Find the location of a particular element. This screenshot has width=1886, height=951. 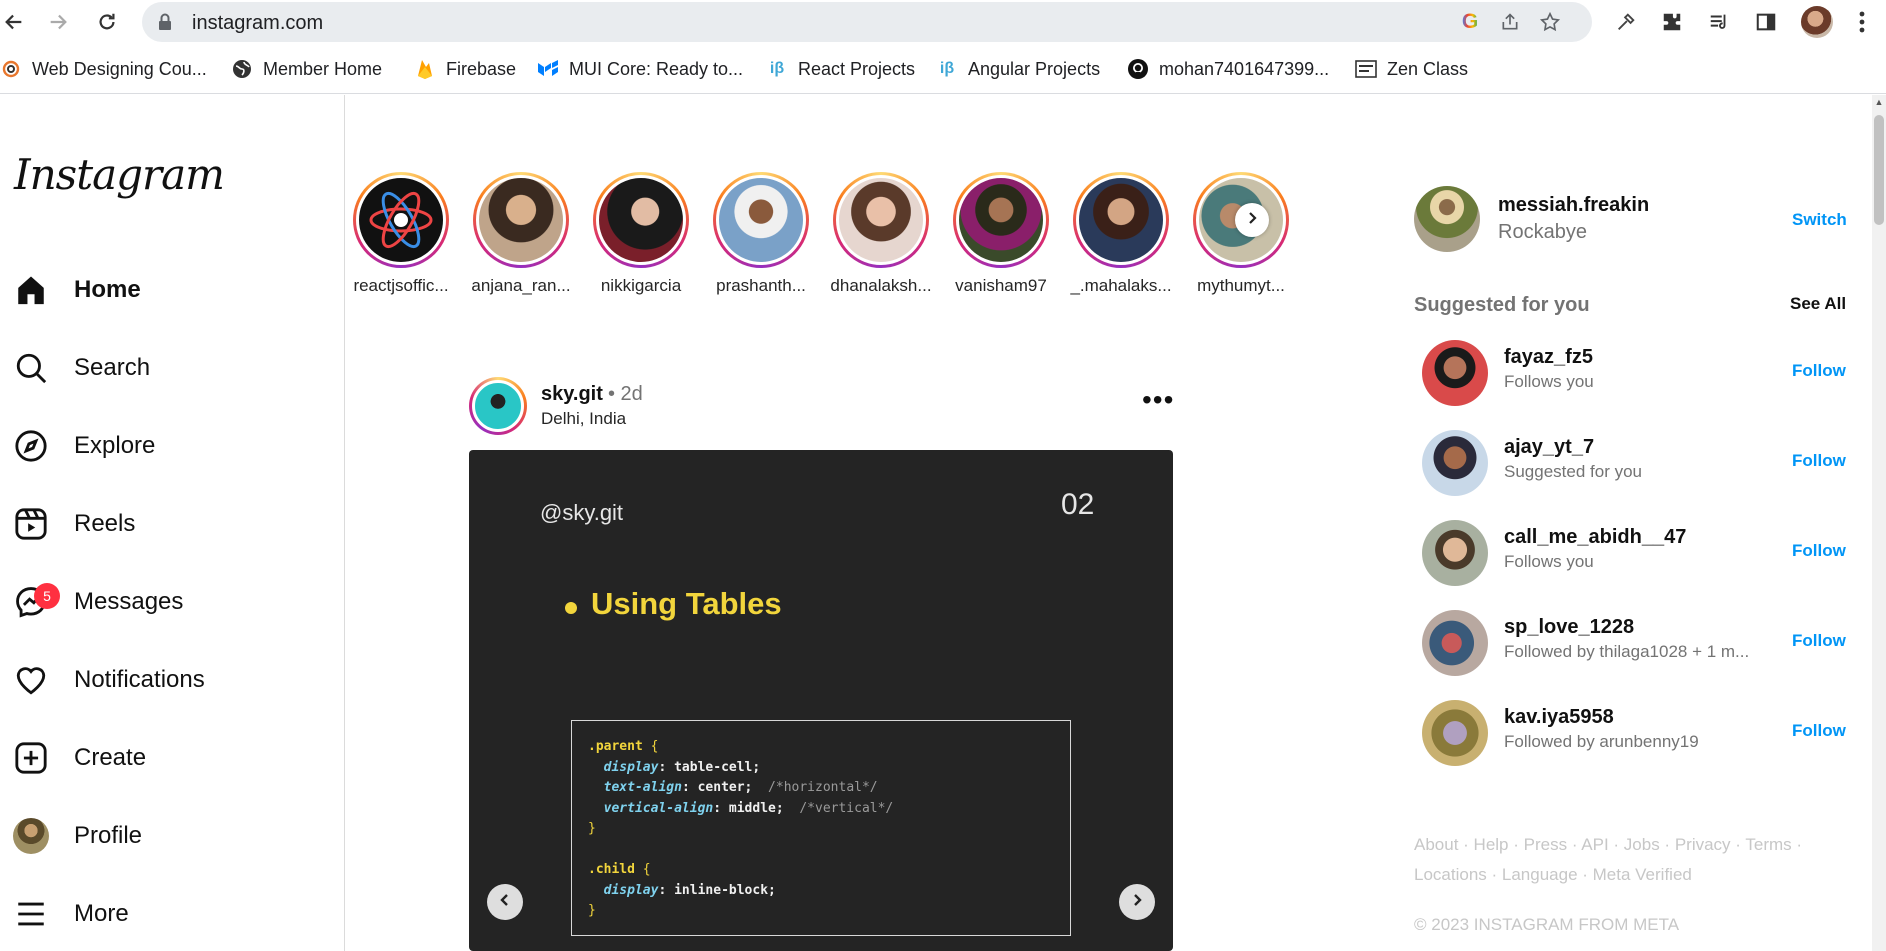

story-item: vanisham97 is located at coordinates (1001, 237).